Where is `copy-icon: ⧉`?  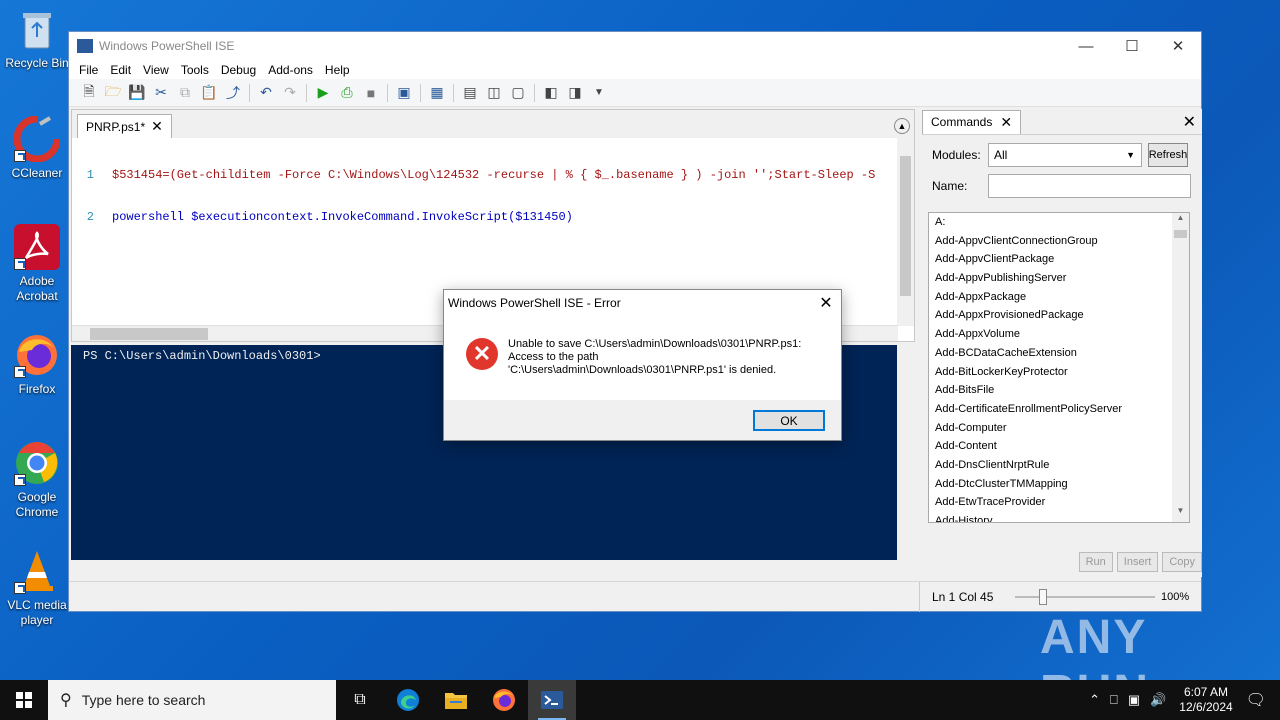
copy-icon: ⧉ is located at coordinates (185, 93).